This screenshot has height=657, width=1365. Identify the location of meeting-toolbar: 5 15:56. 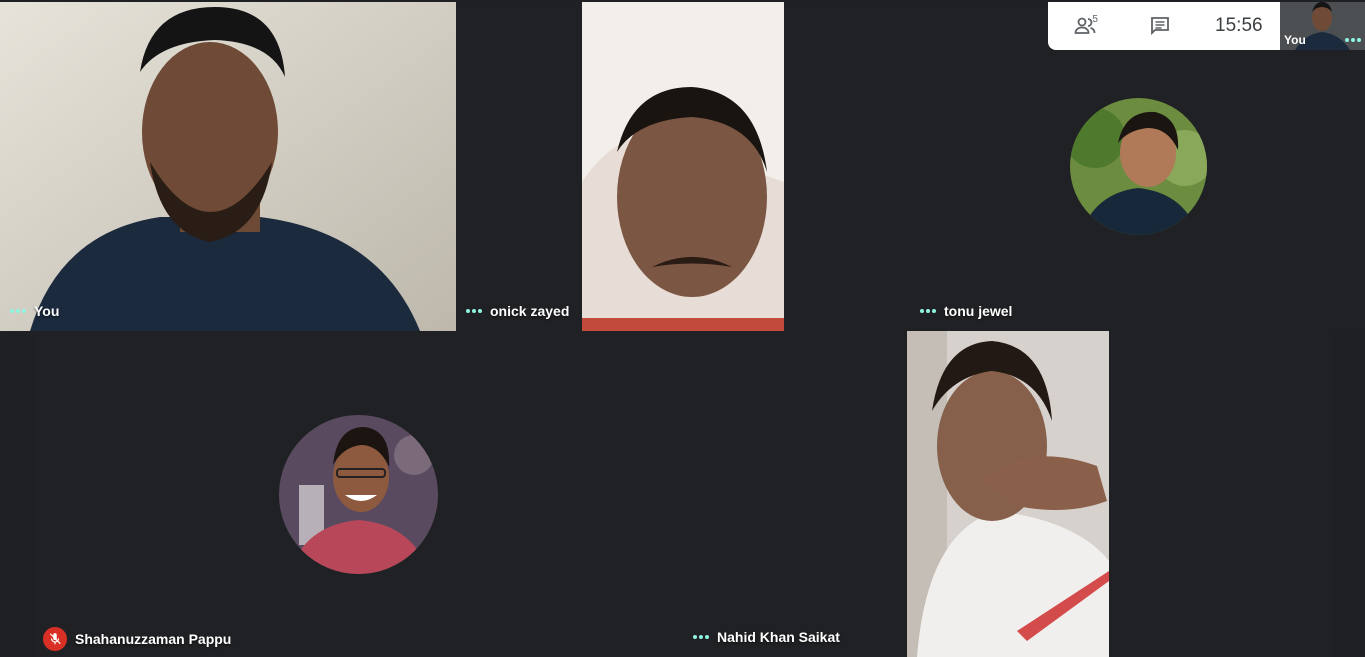
(1164, 26).